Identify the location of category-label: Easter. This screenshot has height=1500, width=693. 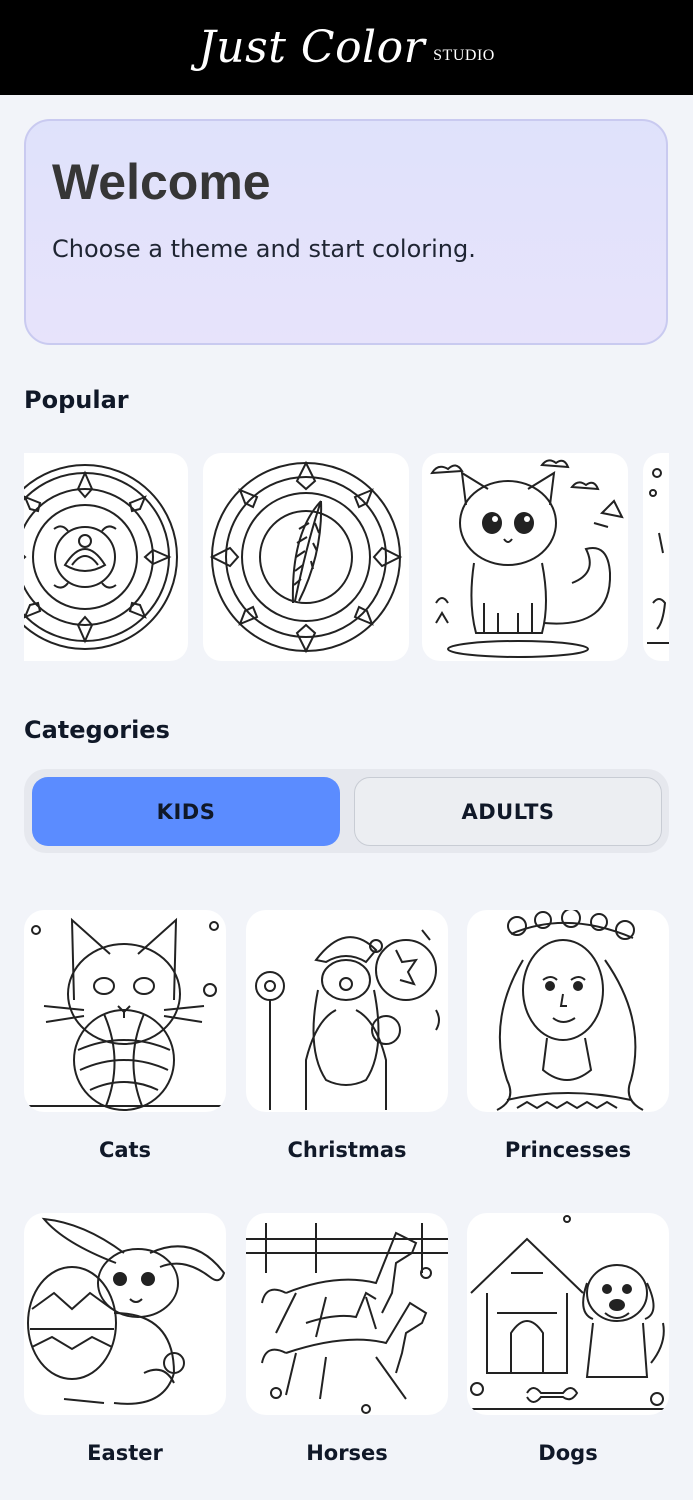
(125, 1453).